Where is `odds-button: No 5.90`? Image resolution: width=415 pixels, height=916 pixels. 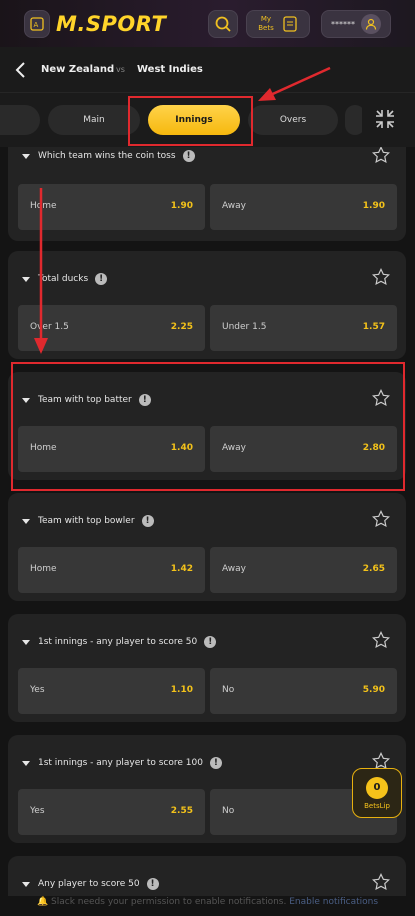 odds-button: No 5.90 is located at coordinates (303, 691).